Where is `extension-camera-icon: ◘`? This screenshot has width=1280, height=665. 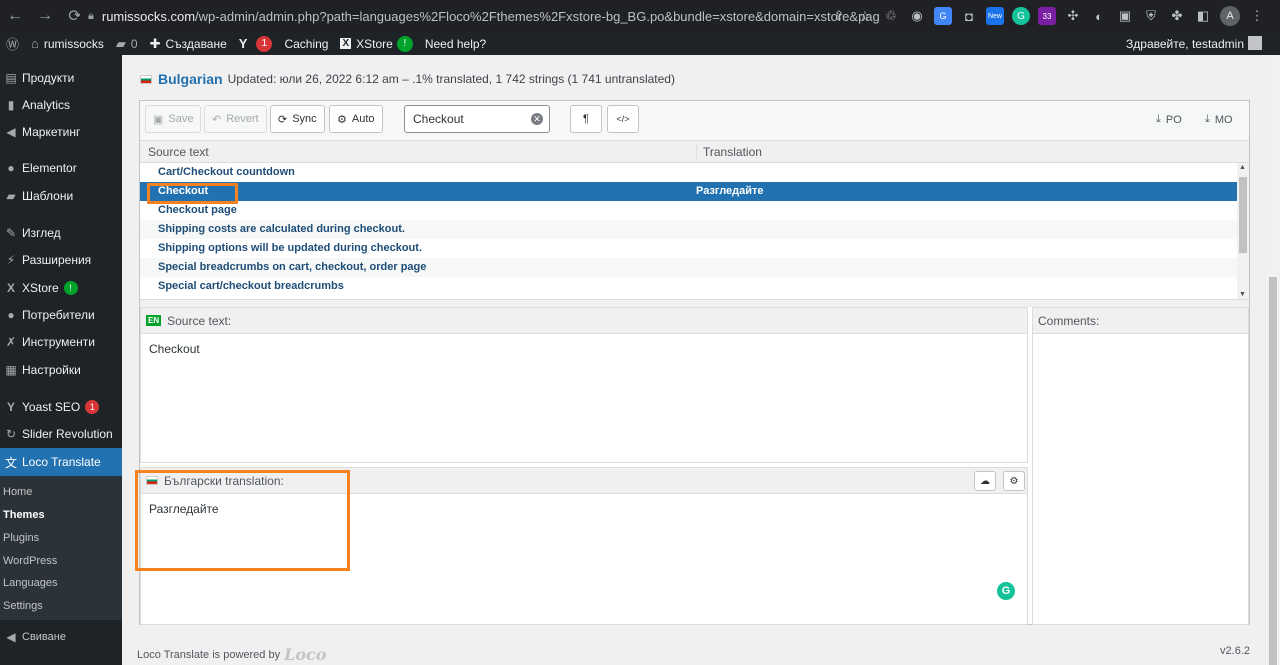 extension-camera-icon: ◘ is located at coordinates (969, 16).